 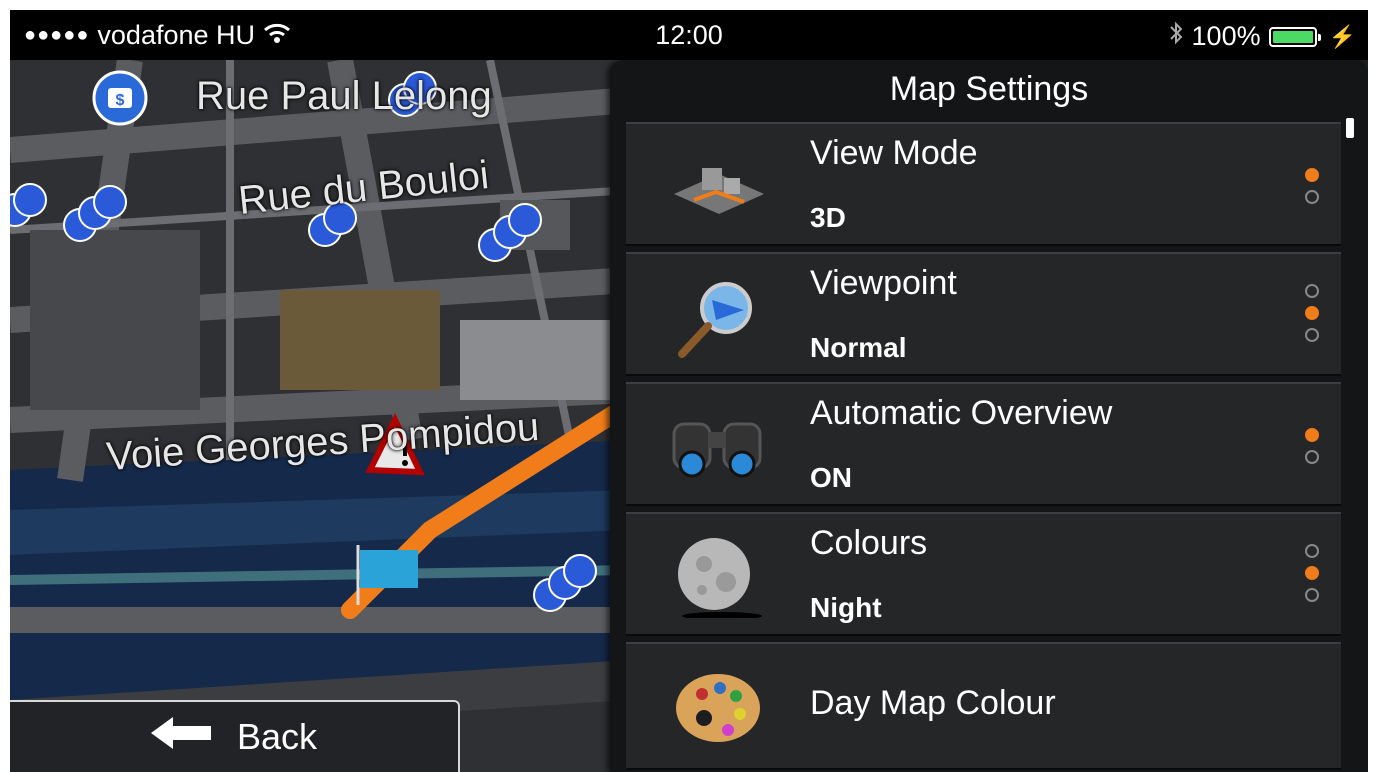 I want to click on binoculars-icon, so click(x=719, y=446).